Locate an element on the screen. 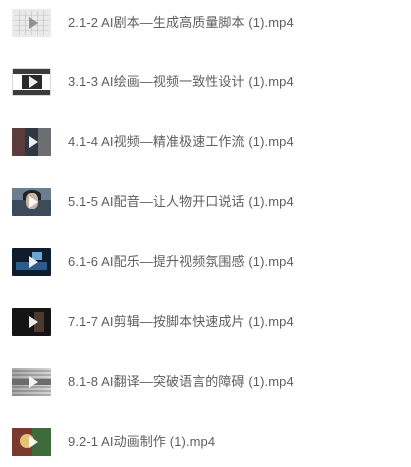 Image resolution: width=411 pixels, height=467 pixels. file-row: 9.2-1 AI动画制作 (1).mp4 is located at coordinates (205, 442).